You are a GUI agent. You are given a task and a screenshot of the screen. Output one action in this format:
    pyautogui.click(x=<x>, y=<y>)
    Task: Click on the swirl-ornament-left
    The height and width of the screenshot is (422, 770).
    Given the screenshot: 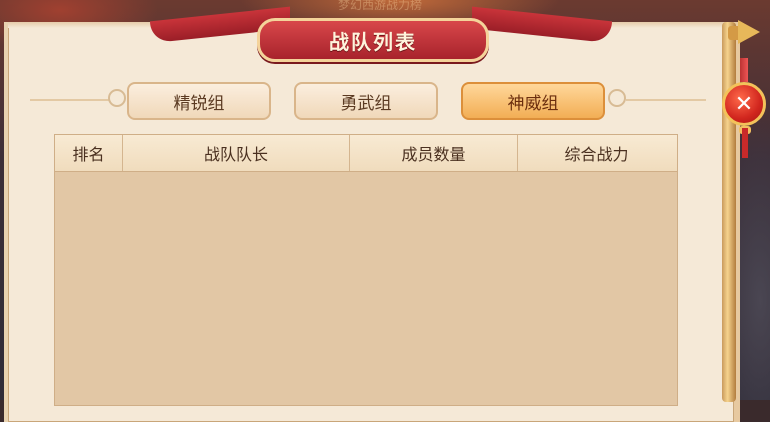 What is the action you would take?
    pyautogui.click(x=117, y=98)
    